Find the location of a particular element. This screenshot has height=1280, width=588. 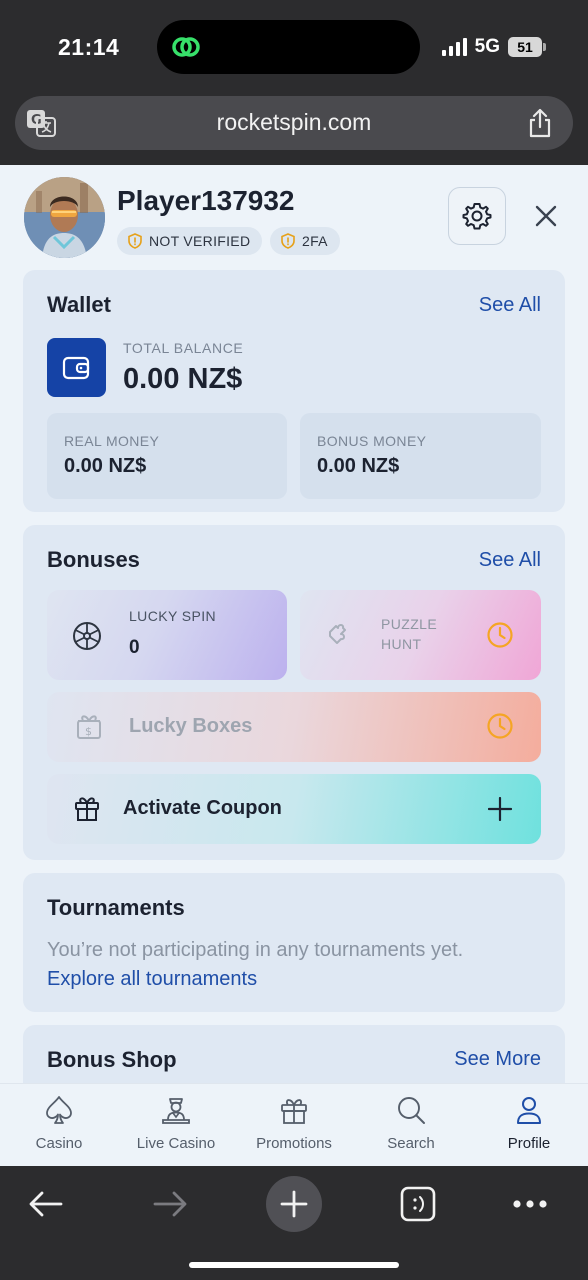

arrow-right-icon is located at coordinates (170, 1204).